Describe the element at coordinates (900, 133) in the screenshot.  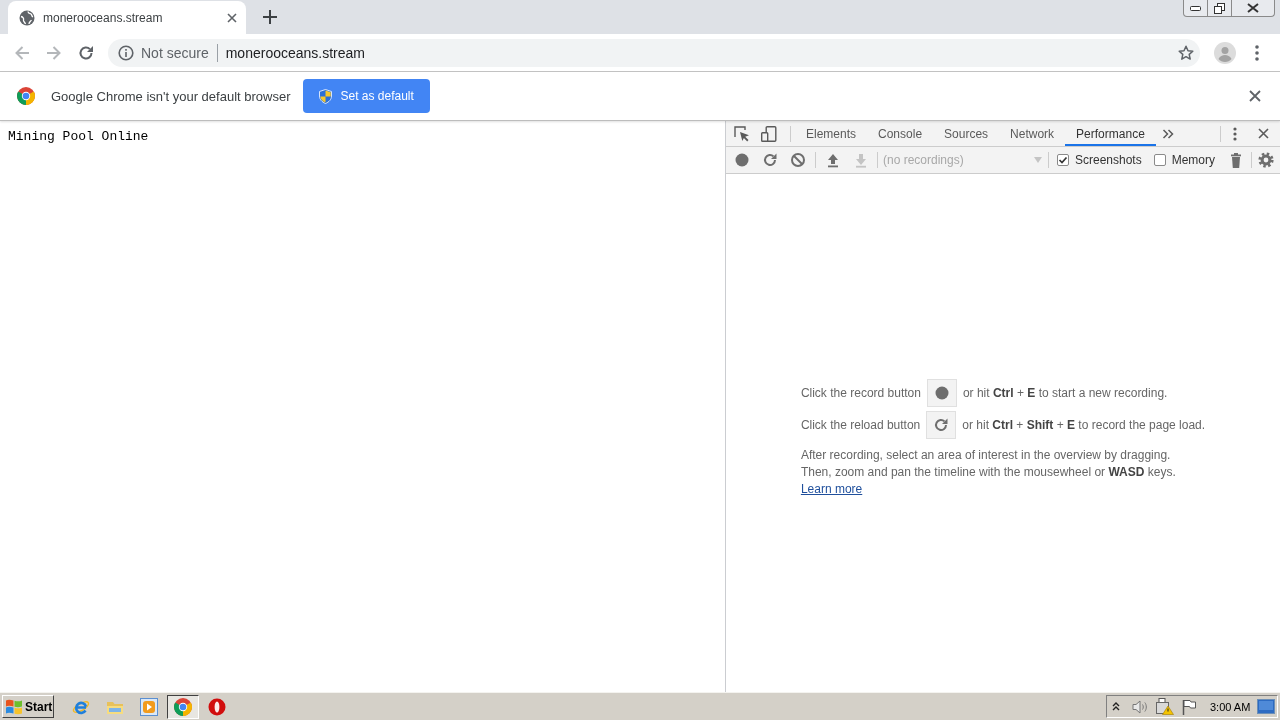
I see `panel-tab: Console` at that location.